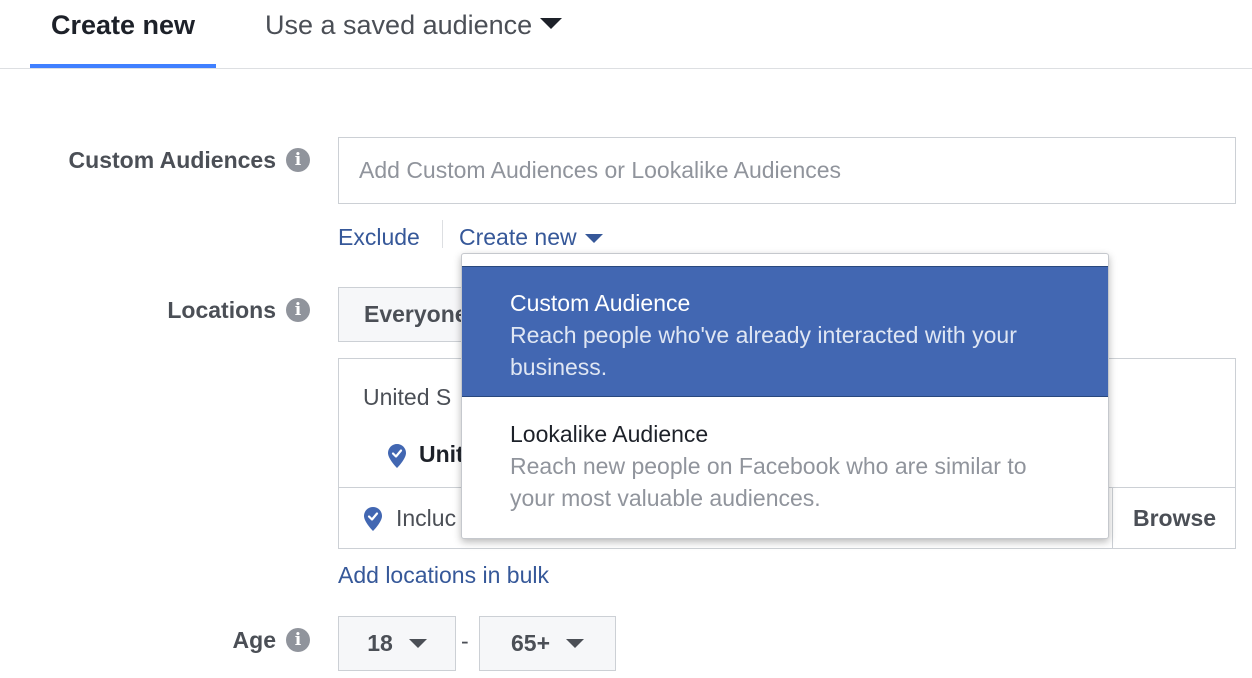  Describe the element at coordinates (123, 25) in the screenshot. I see `tab-create-new-label: Create new` at that location.